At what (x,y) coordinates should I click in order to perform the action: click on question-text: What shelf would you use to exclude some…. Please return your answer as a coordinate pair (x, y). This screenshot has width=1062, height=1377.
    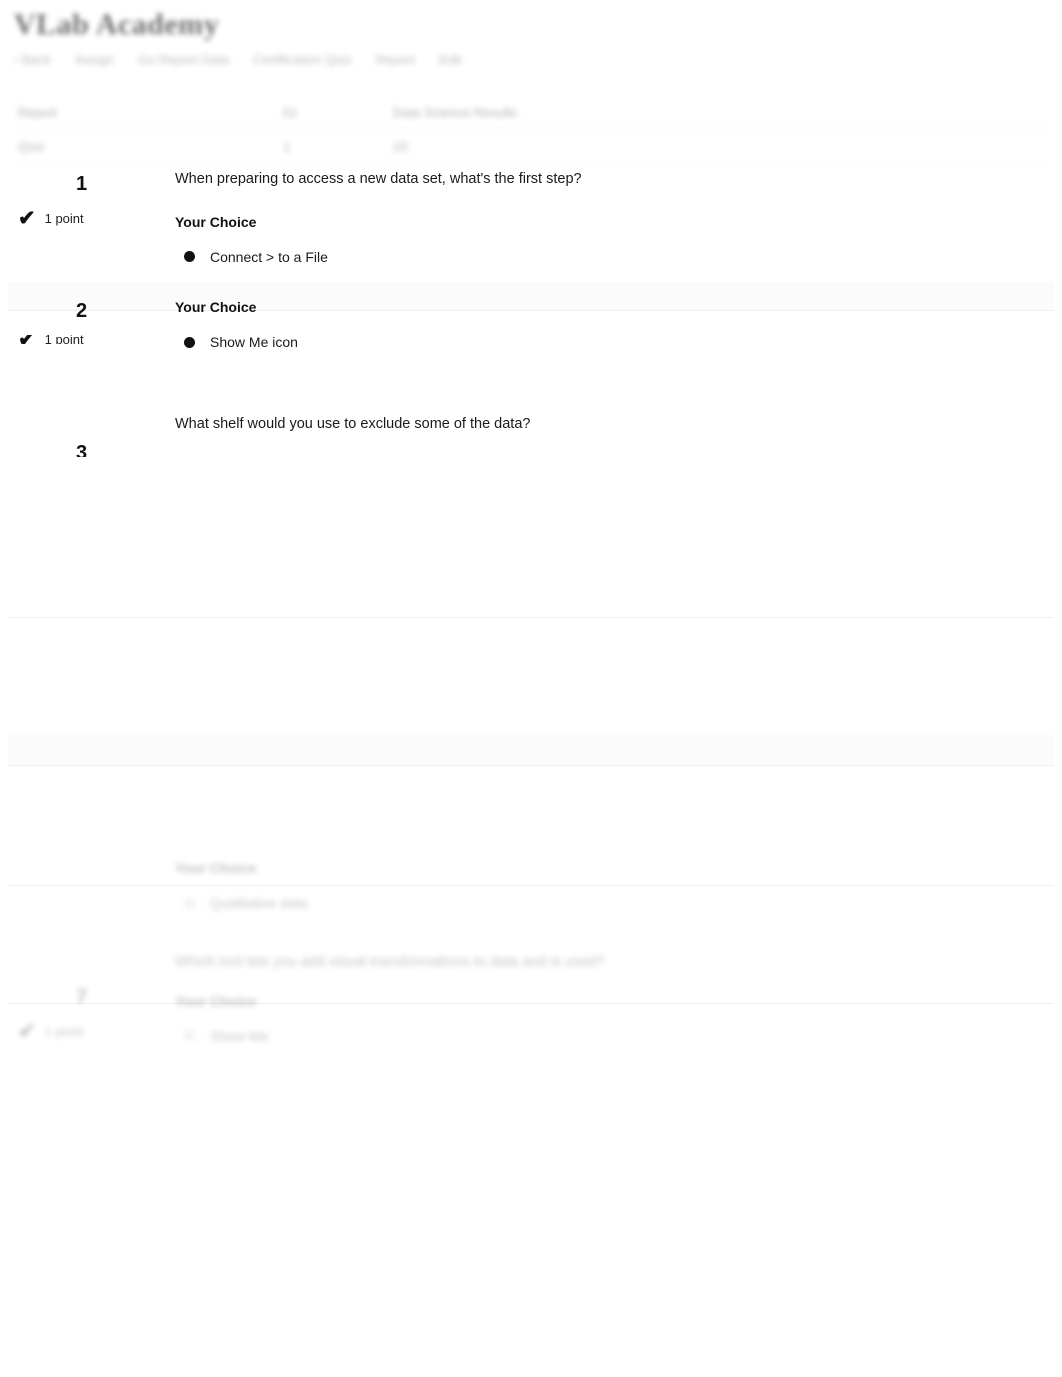
    Looking at the image, I should click on (353, 424).